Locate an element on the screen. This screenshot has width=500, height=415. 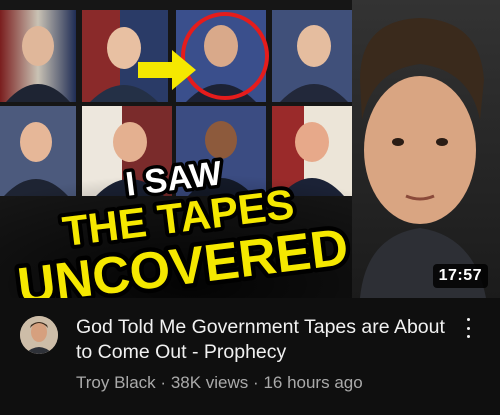
avatar-icon is located at coordinates (39, 335).